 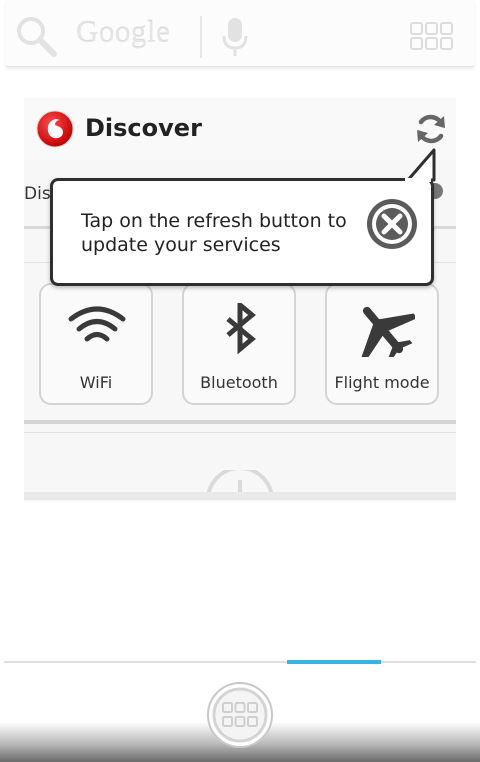 What do you see at coordinates (123, 32) in the screenshot?
I see `google-logo: Google` at bounding box center [123, 32].